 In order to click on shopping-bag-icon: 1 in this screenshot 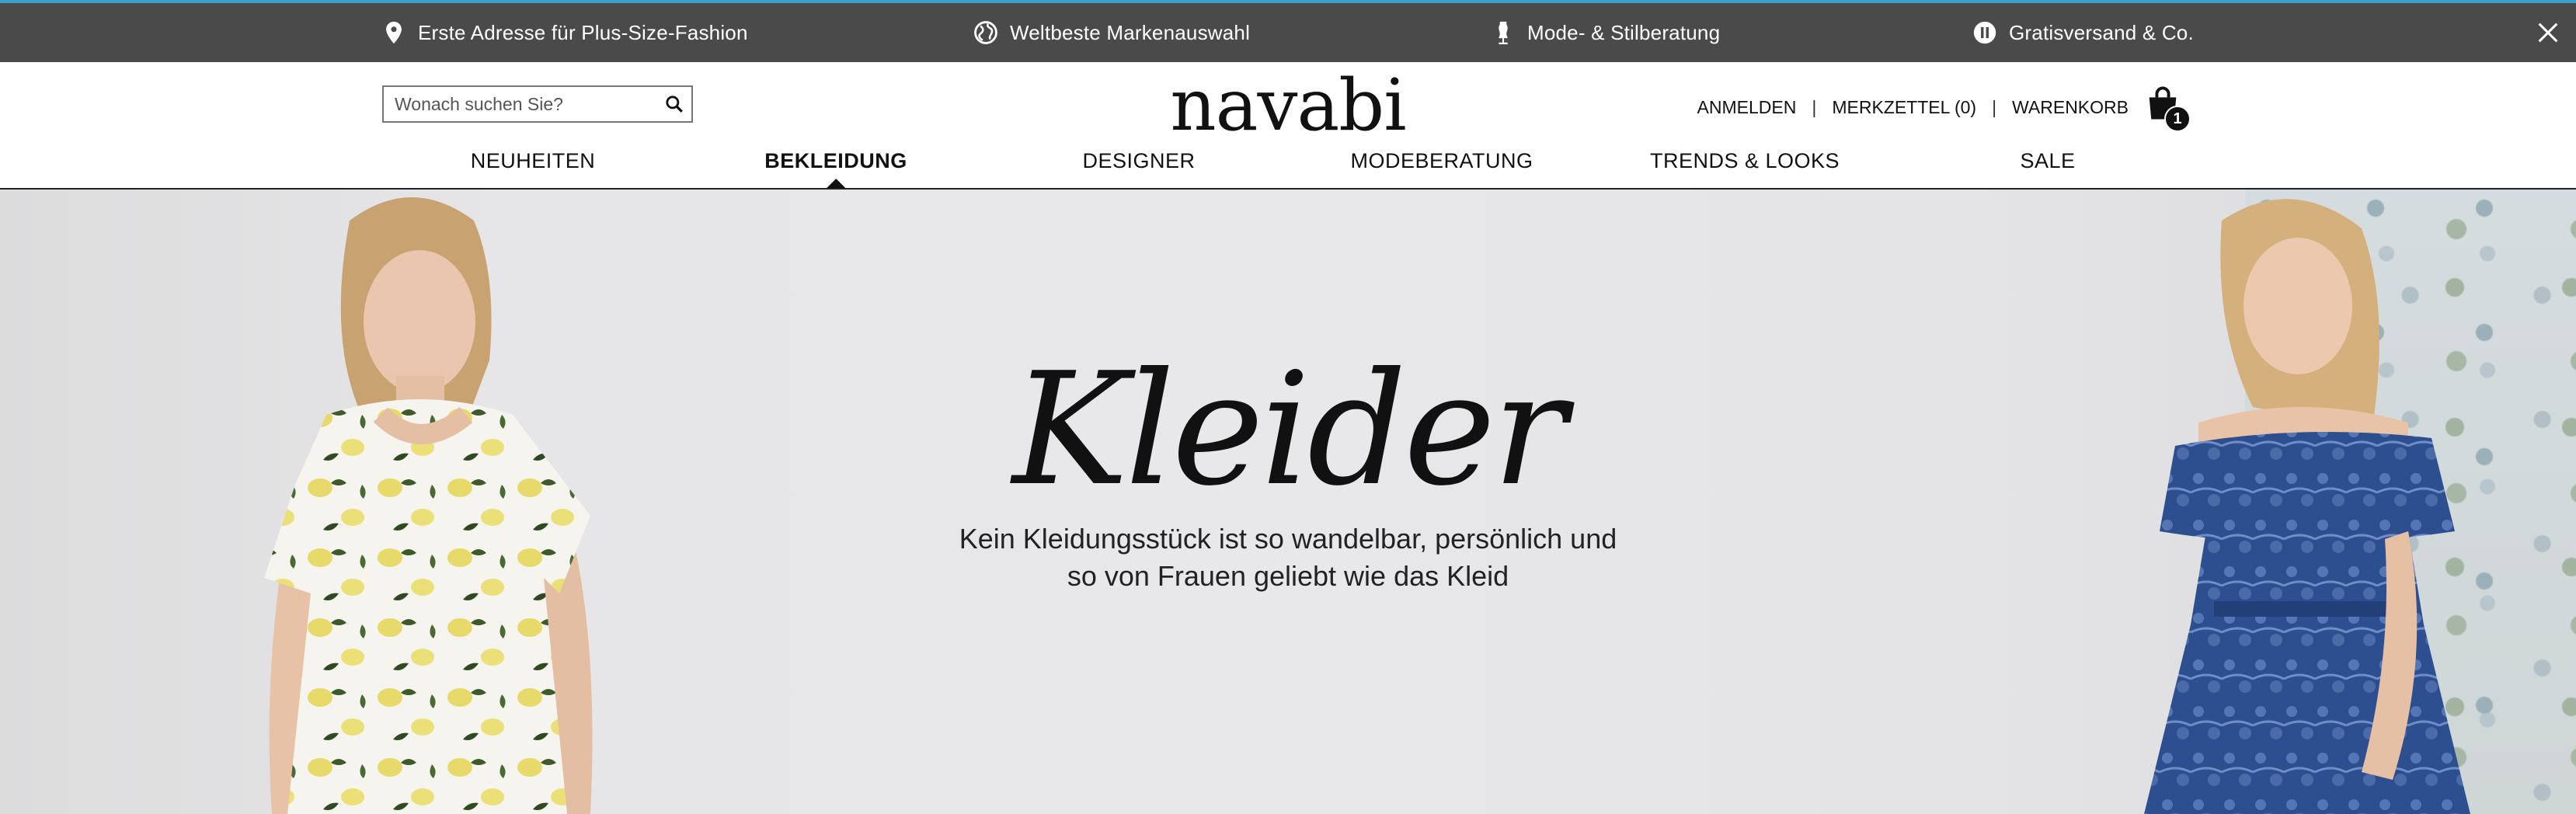, I will do `click(2167, 108)`.